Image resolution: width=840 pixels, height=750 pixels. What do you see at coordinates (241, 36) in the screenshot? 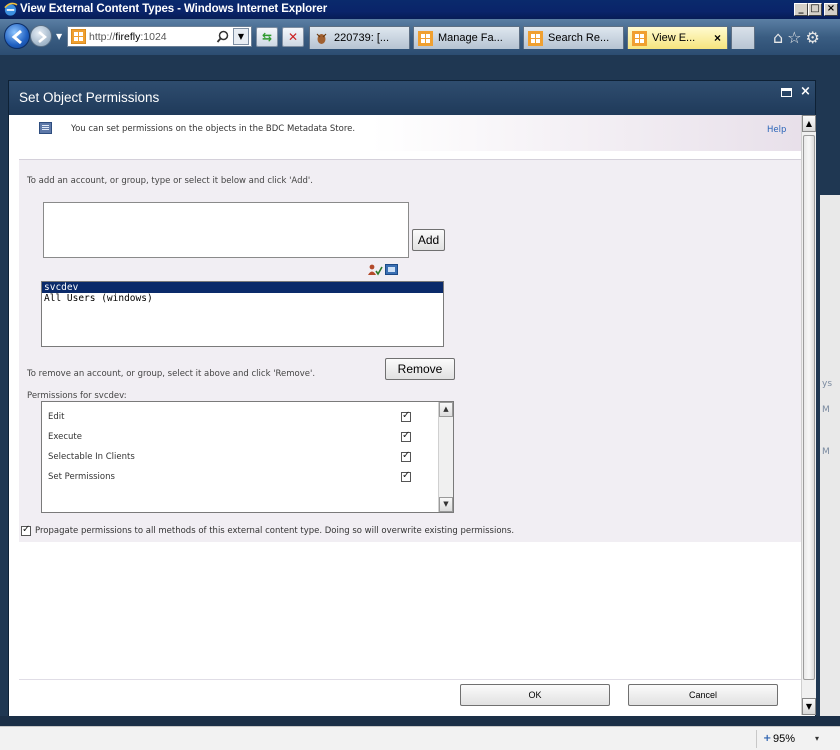
I see `address-dropdown-button: ▼` at bounding box center [241, 36].